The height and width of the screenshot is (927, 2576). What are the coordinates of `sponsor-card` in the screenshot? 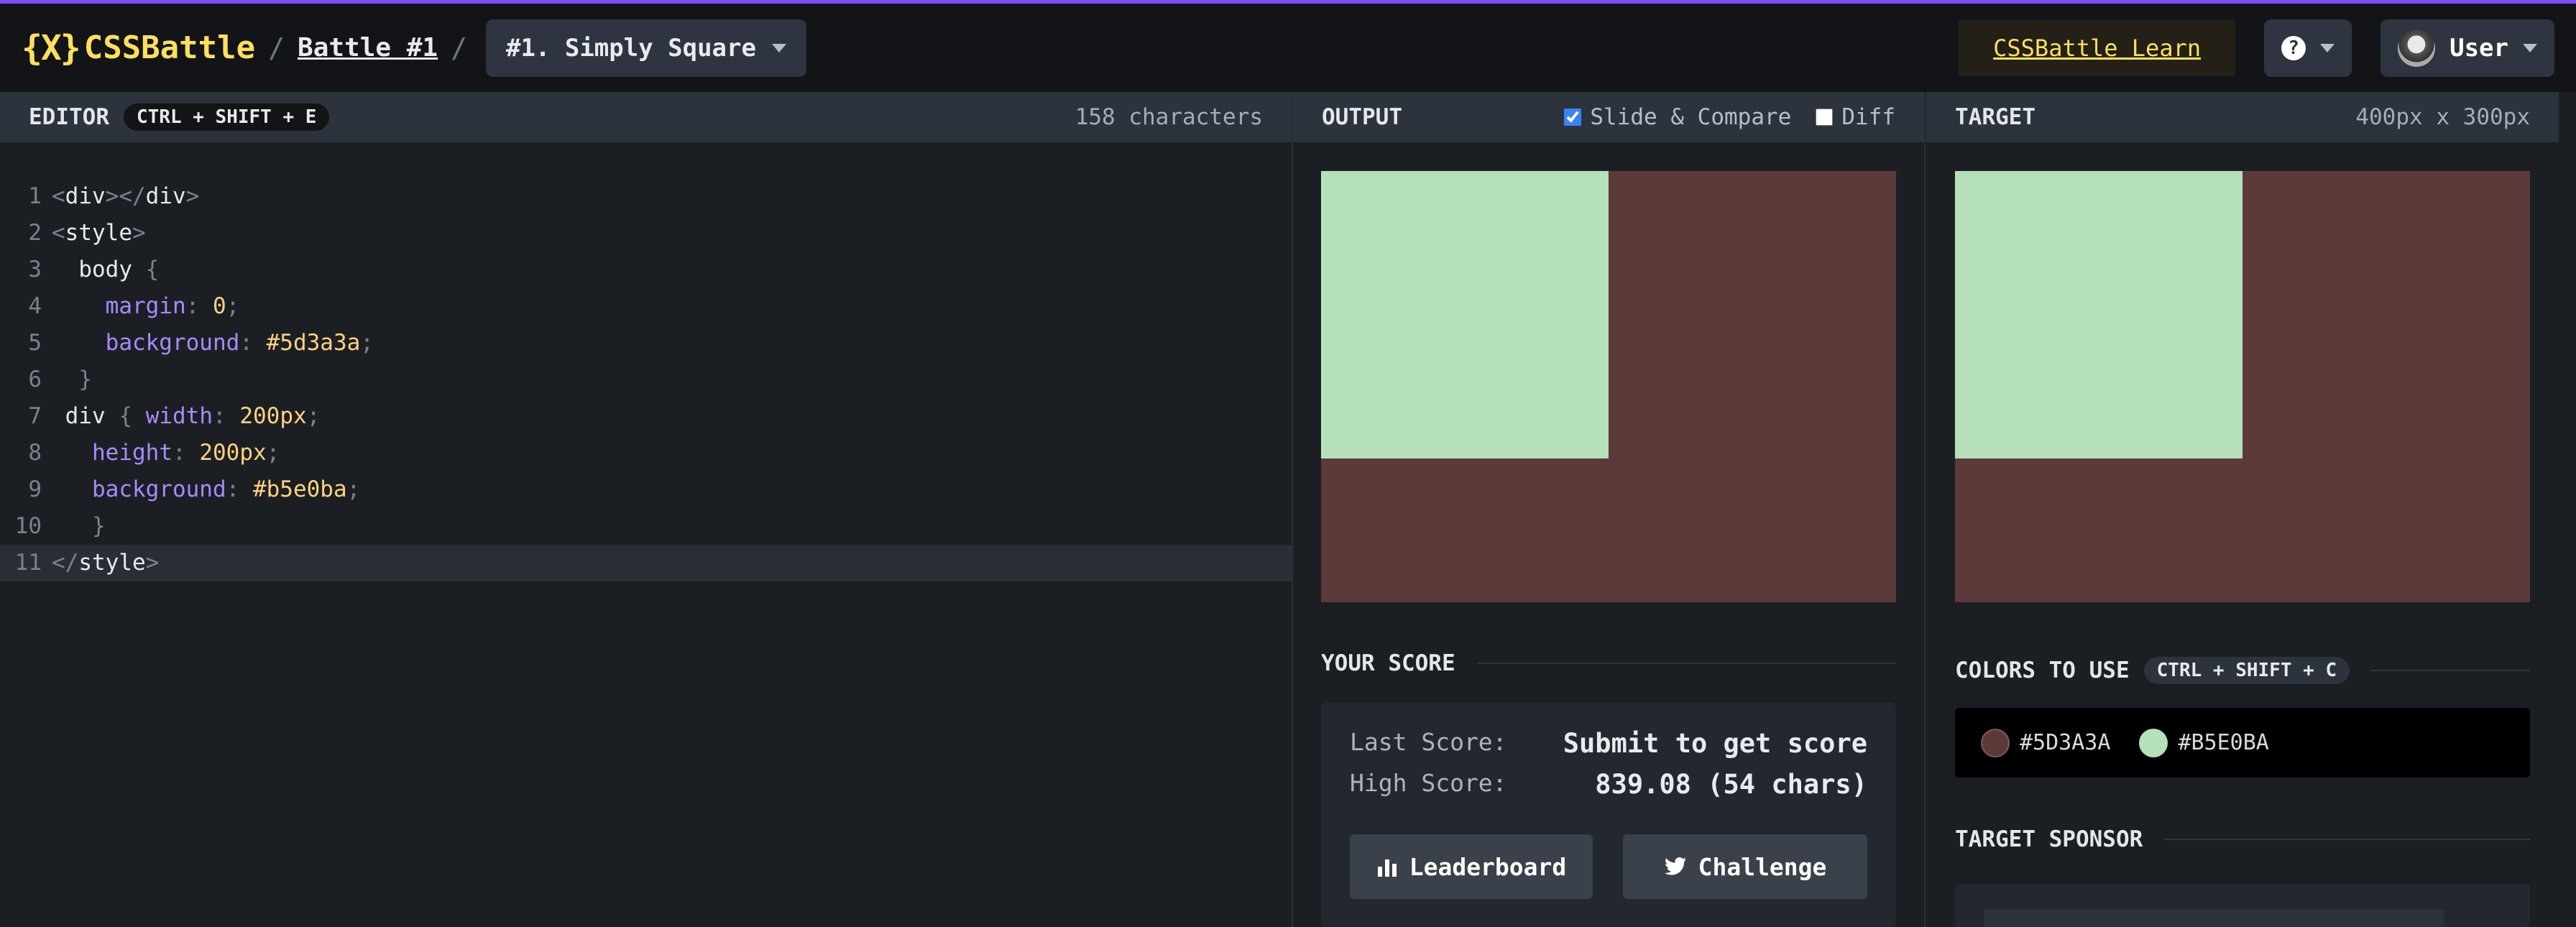 It's located at (2242, 905).